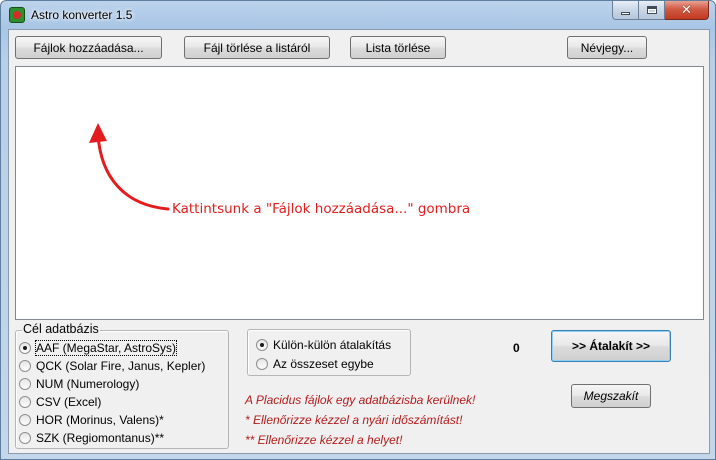 The image size is (716, 460). I want to click on convert-button: >> Átalakít >>, so click(611, 346).